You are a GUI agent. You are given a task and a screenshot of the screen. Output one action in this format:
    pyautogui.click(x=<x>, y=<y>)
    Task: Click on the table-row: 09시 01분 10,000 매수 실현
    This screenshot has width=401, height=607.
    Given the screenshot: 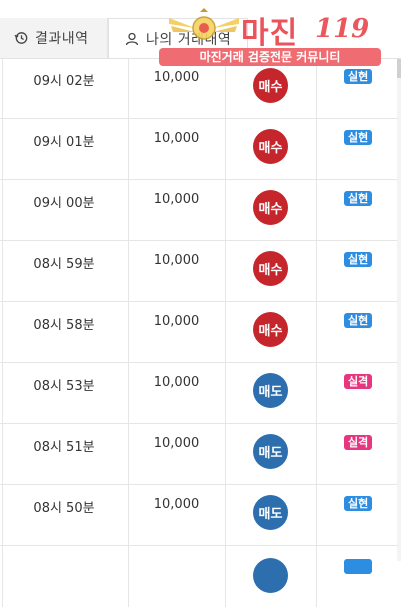 What is the action you would take?
    pyautogui.click(x=200, y=149)
    